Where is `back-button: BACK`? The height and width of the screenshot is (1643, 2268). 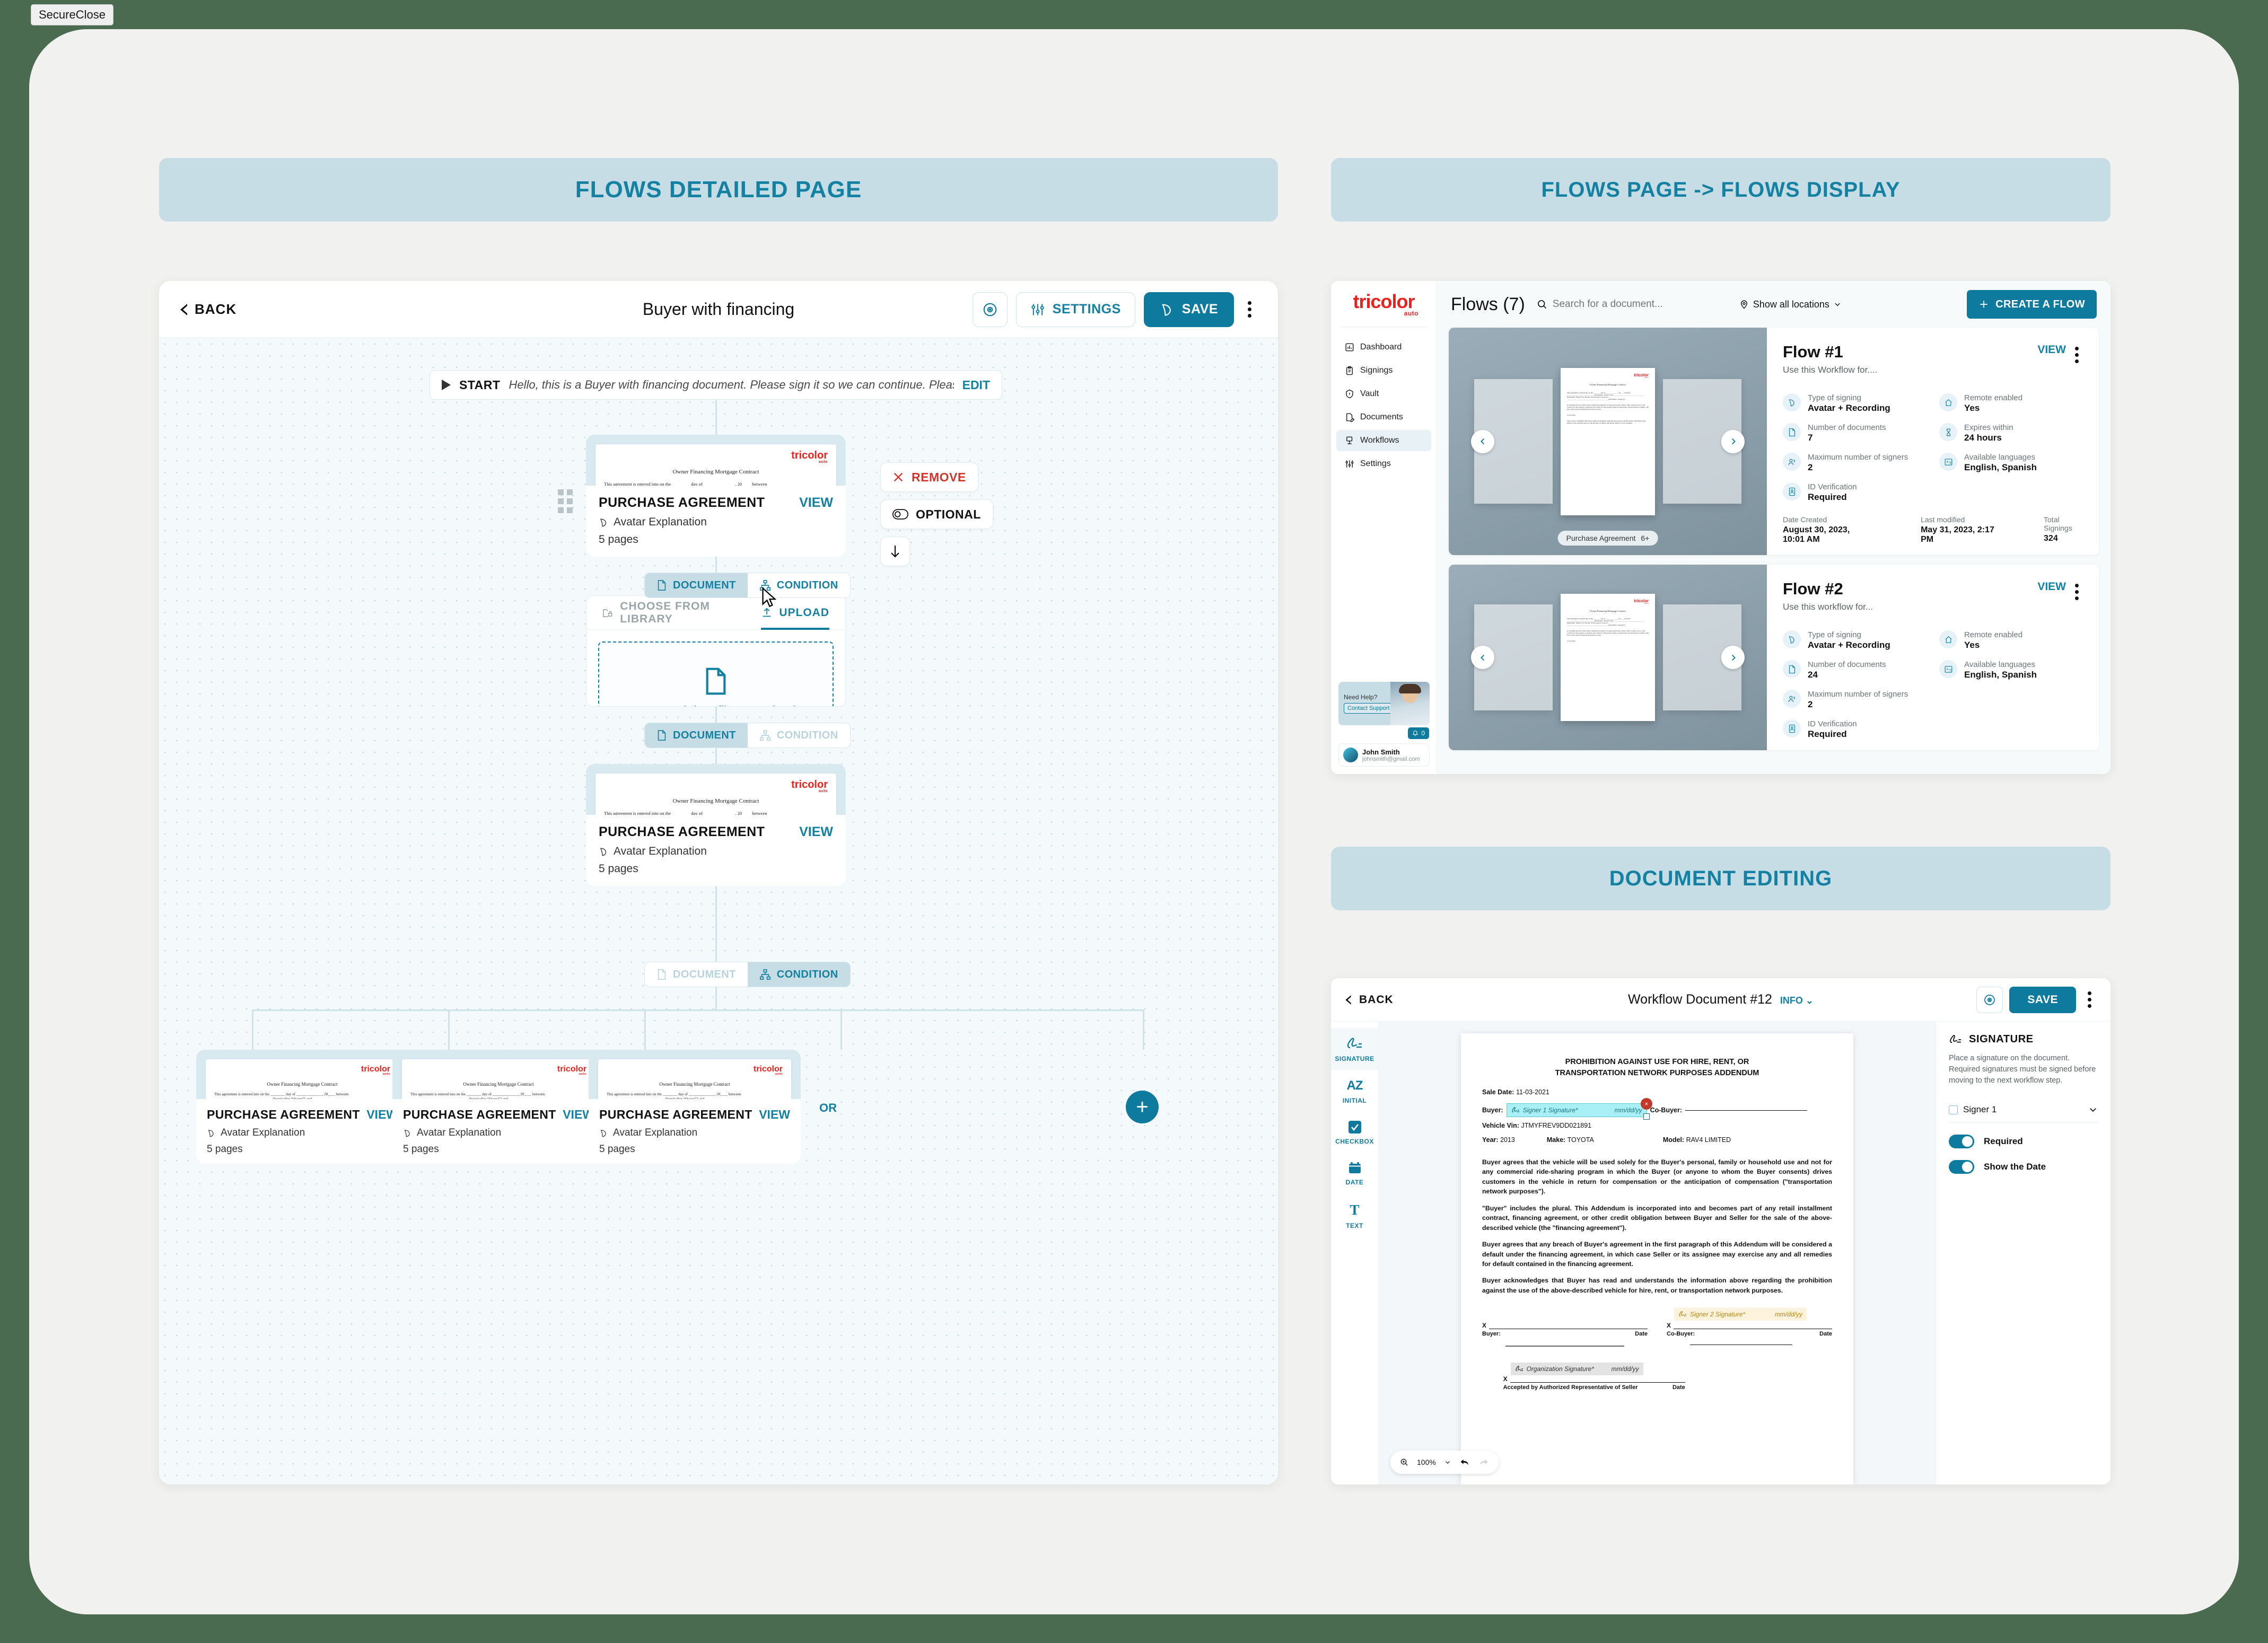
back-button: BACK is located at coordinates (208, 310).